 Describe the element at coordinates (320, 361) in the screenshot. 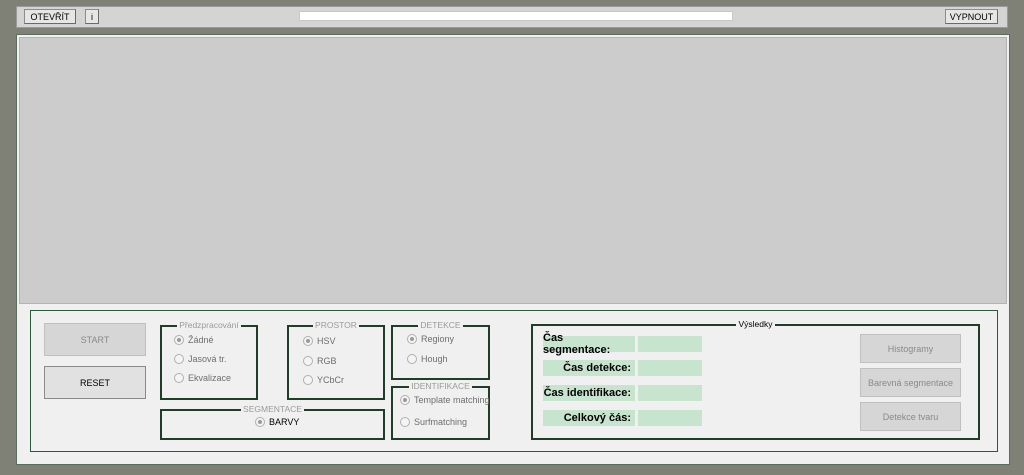

I see `radio-rgb: RGB` at that location.